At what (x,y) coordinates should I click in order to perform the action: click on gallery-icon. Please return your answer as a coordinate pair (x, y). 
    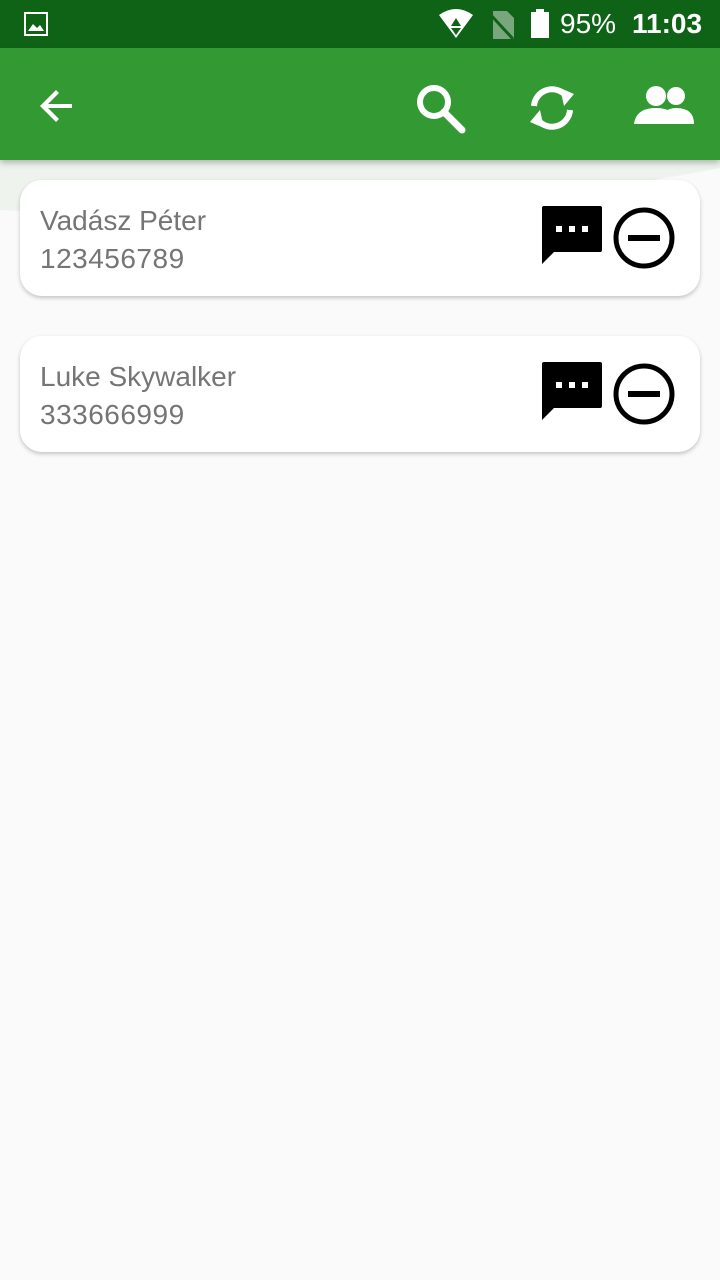
    Looking at the image, I should click on (36, 24).